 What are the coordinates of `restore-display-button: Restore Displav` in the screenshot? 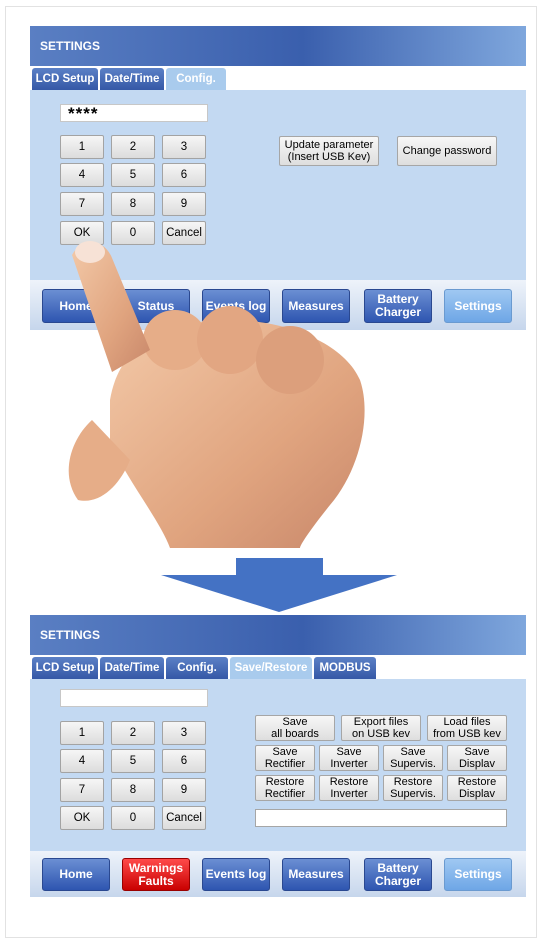 It's located at (477, 788).